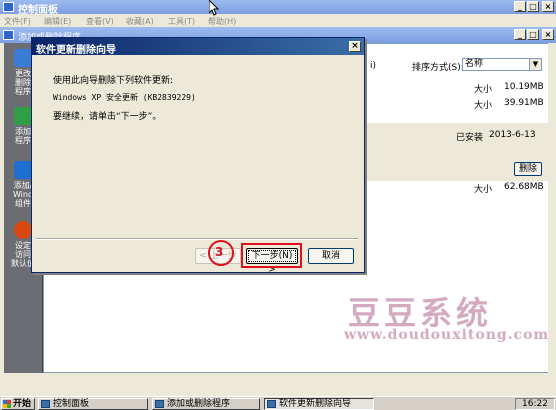  Describe the element at coordinates (331, 256) in the screenshot. I see `cancel-button: 取消` at that location.